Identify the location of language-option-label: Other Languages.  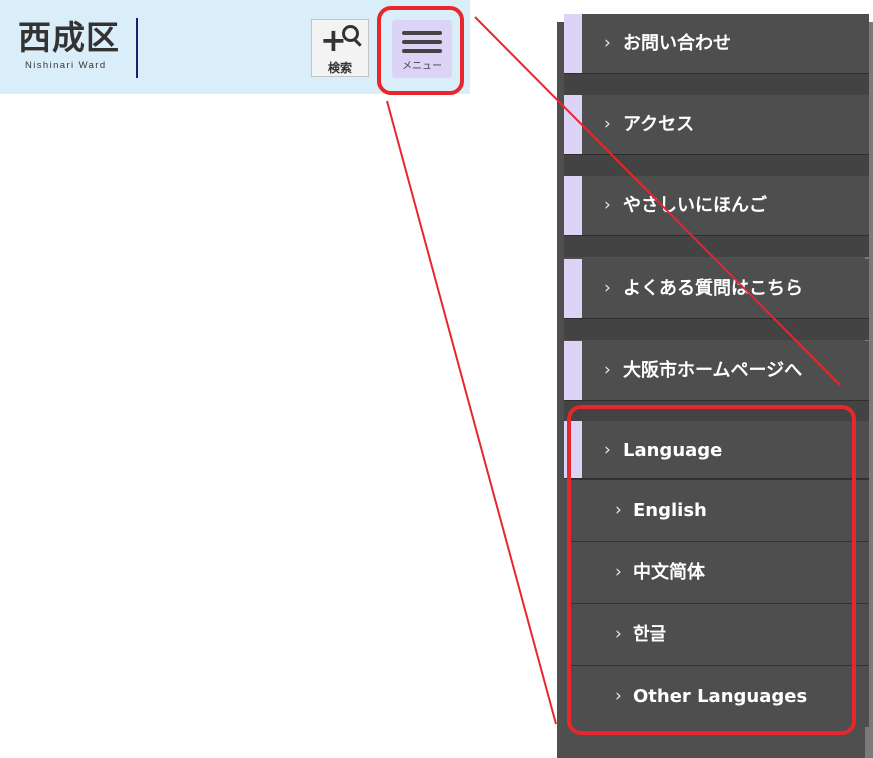
(720, 696).